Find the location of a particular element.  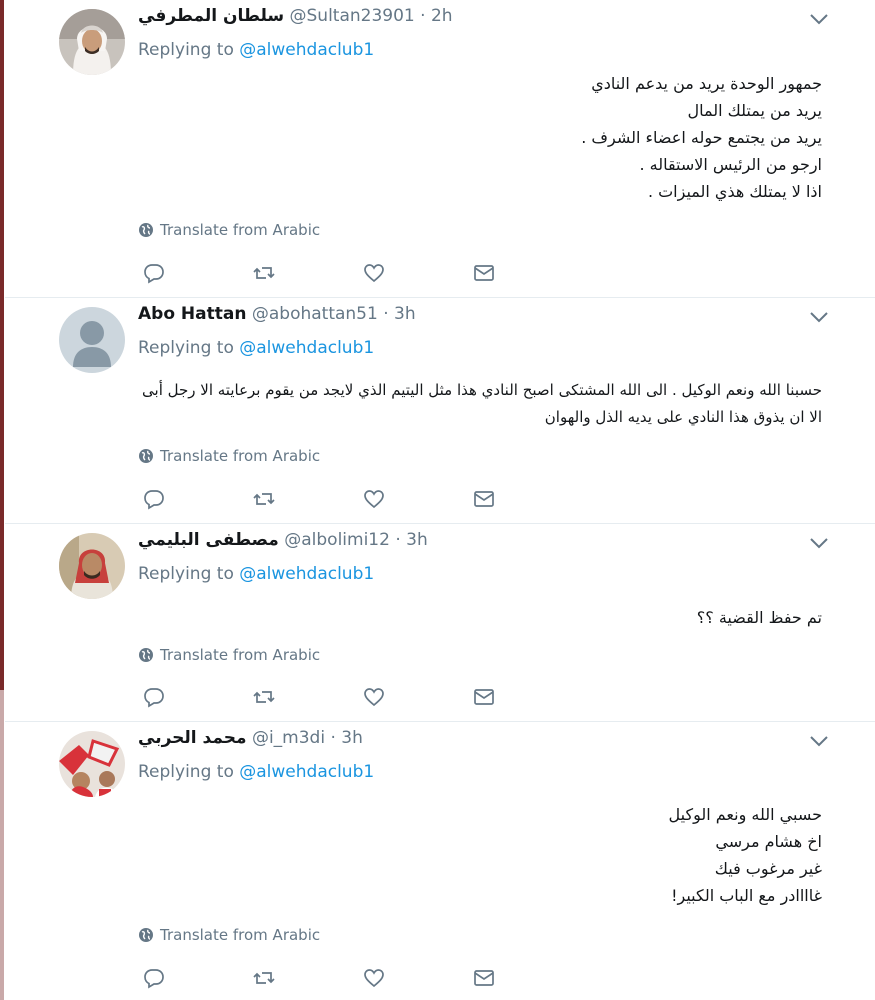

tweet-text: تم حفظ القضية ؟؟ is located at coordinates (759, 617).